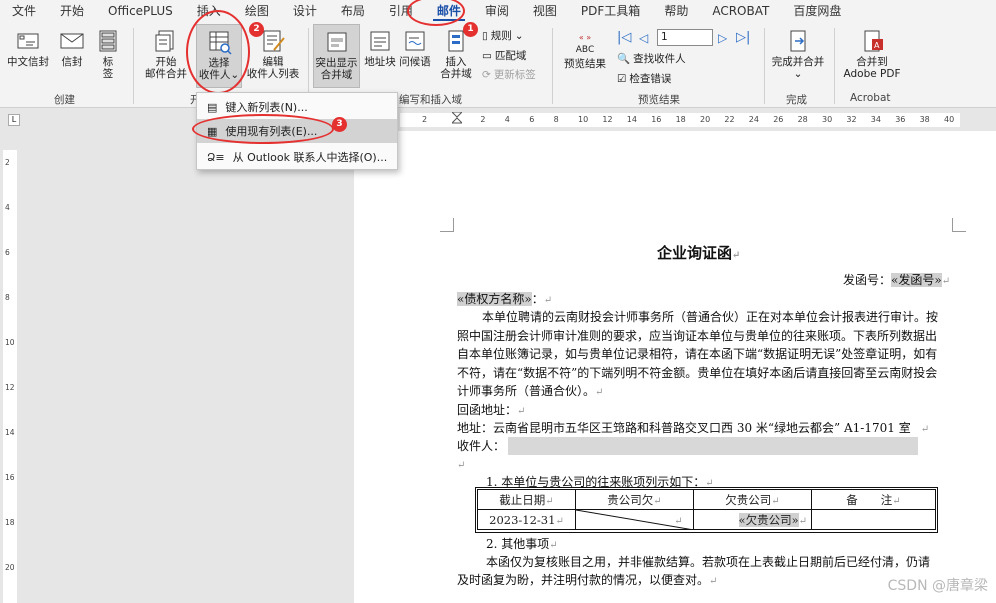 Image resolution: width=996 pixels, height=603 pixels. I want to click on tab-5: 设计, so click(305, 11).